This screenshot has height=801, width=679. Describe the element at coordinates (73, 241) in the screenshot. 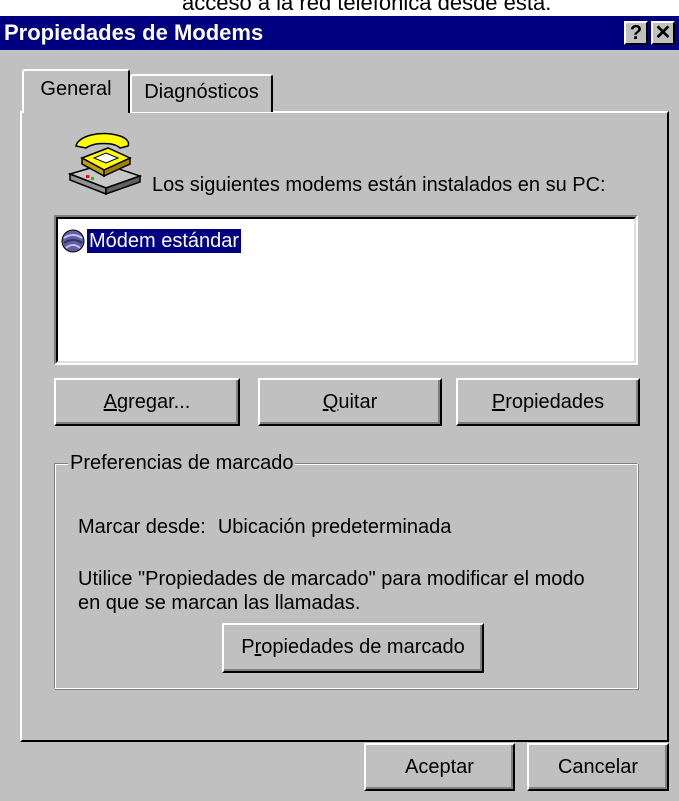

I see `modem-icon` at that location.